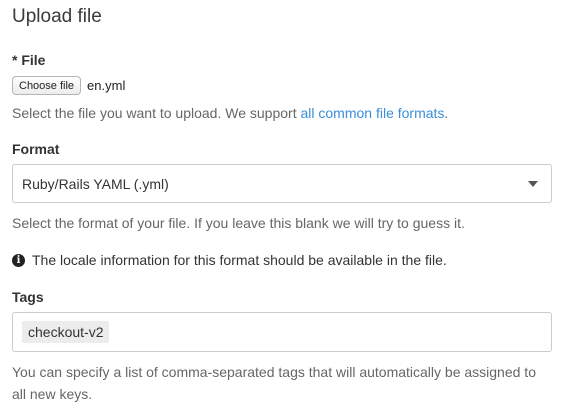 Image resolution: width=568 pixels, height=412 pixels. What do you see at coordinates (533, 184) in the screenshot?
I see `chevron-down-icon` at bounding box center [533, 184].